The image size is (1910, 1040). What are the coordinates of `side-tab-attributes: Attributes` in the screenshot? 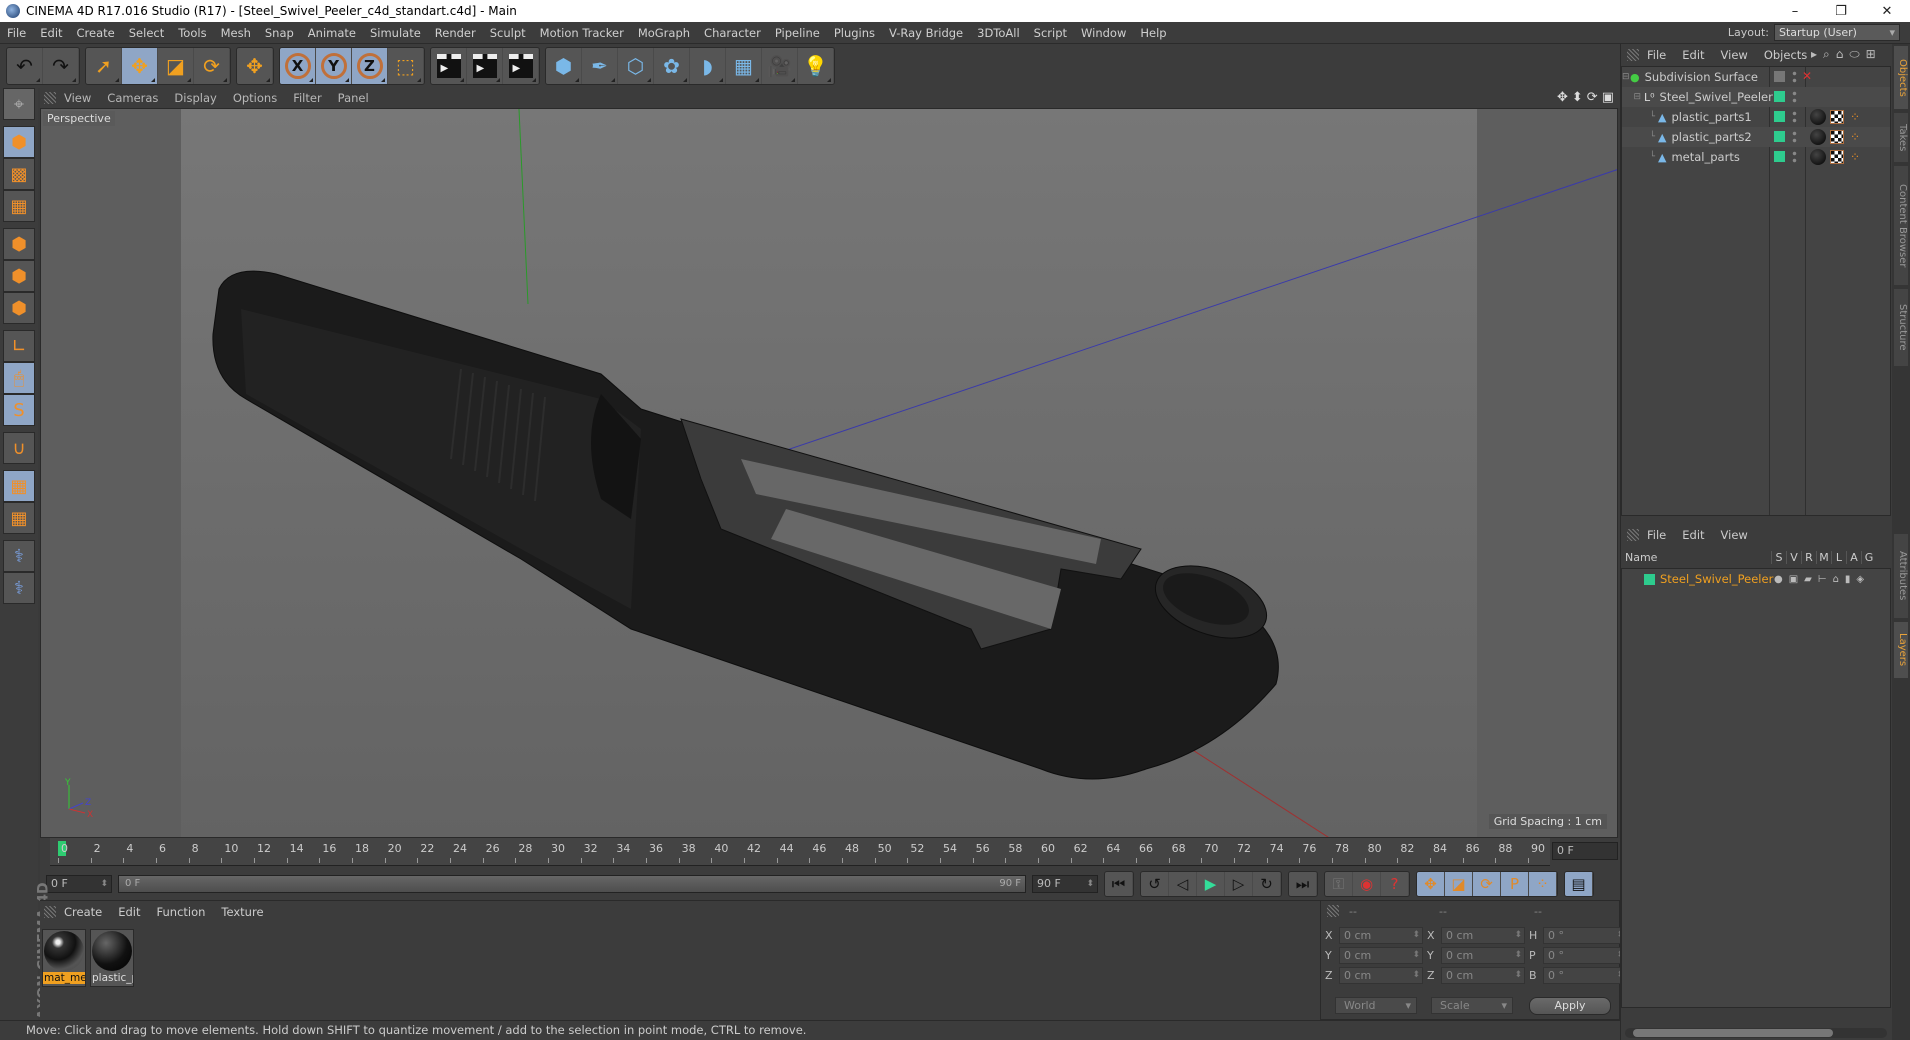 It's located at (1901, 576).